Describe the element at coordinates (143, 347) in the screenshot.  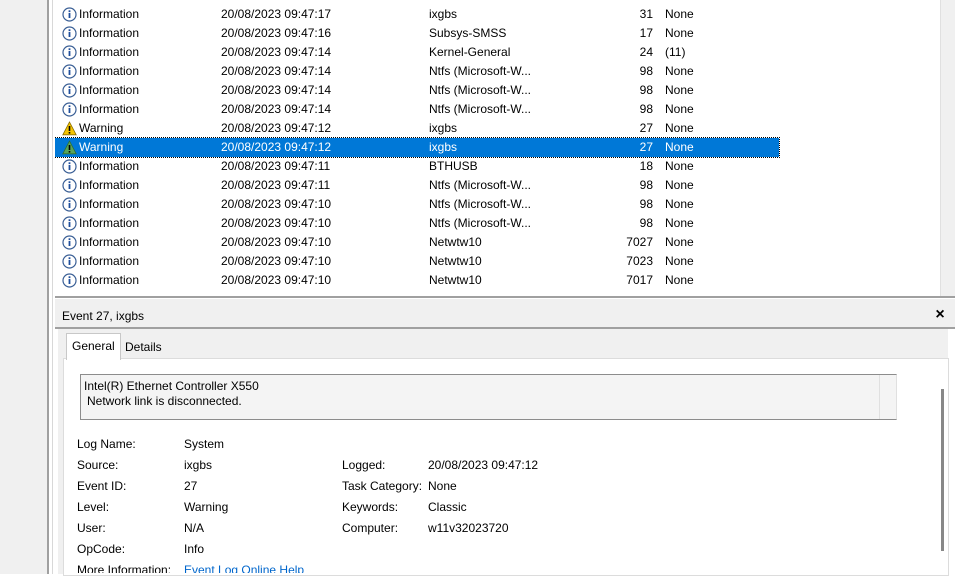
I see `tab-details: Details` at that location.